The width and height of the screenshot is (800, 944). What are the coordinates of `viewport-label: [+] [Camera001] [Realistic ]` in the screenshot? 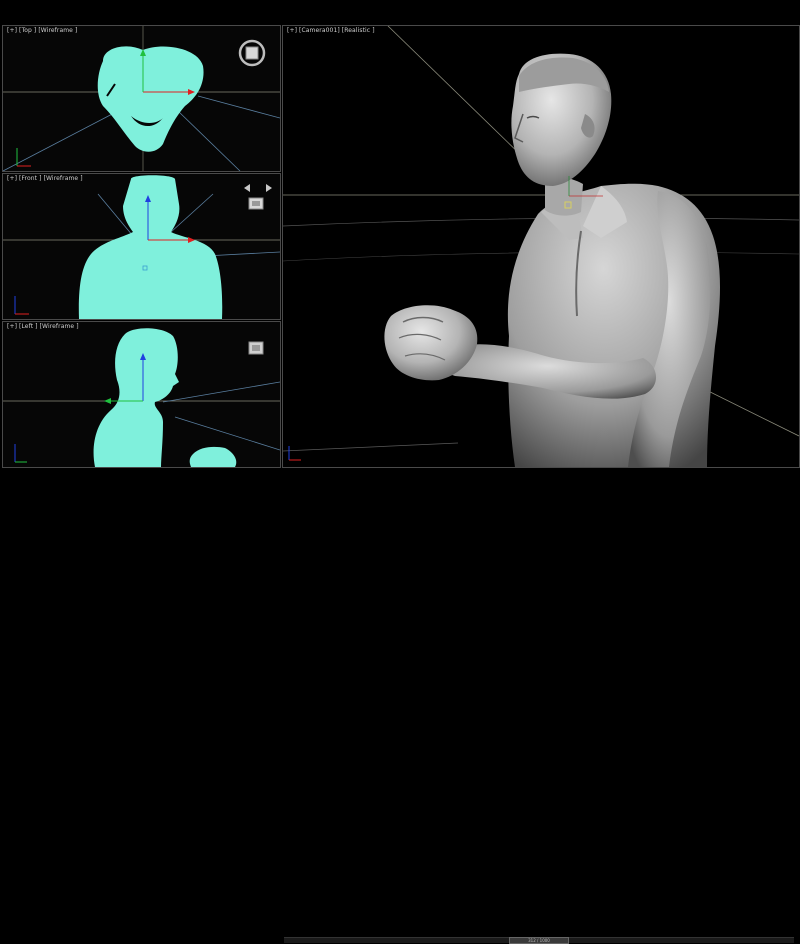 It's located at (331, 30).